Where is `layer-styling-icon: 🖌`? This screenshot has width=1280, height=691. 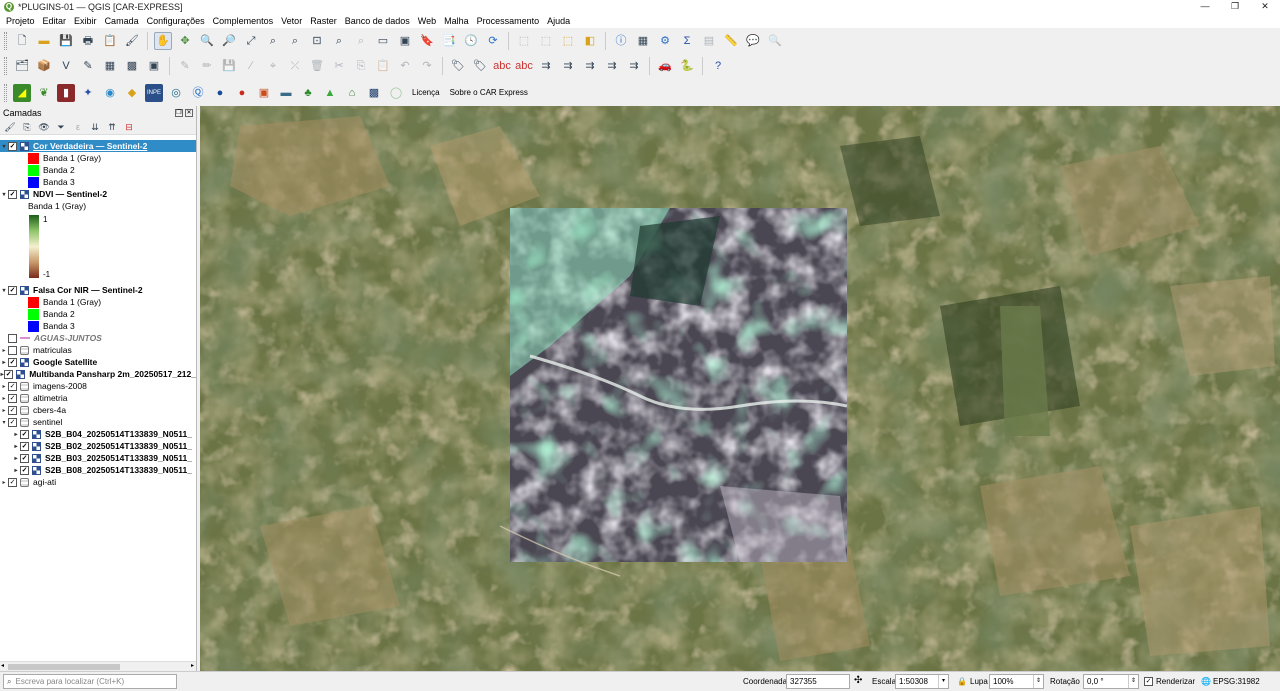
layer-styling-icon: 🖌 is located at coordinates (10, 127).